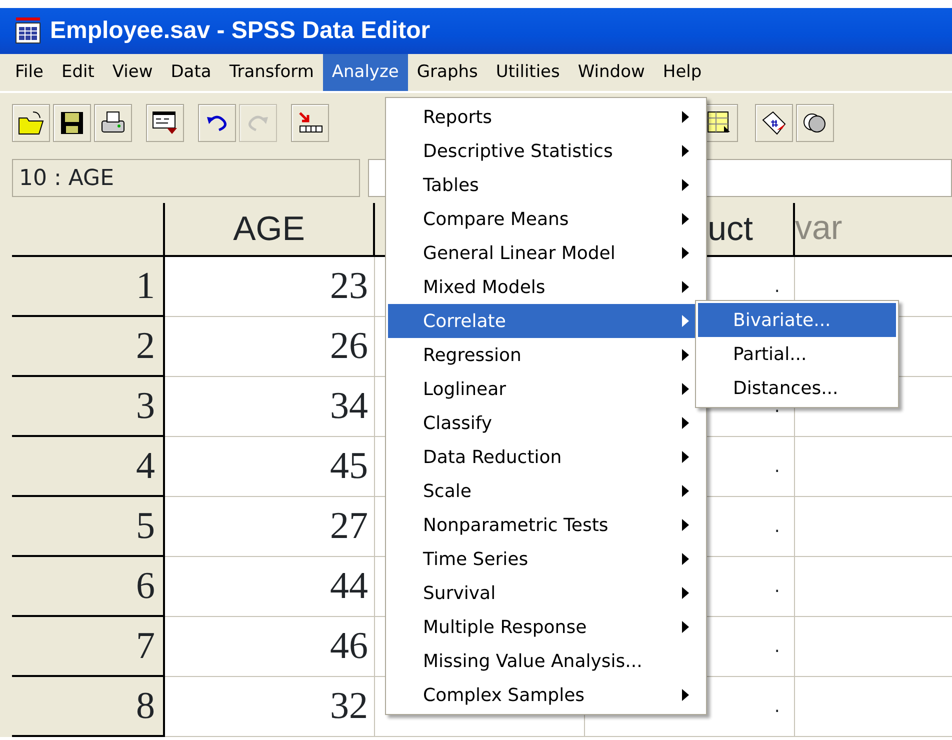 Image resolution: width=952 pixels, height=740 pixels. What do you see at coordinates (88, 707) in the screenshot?
I see `row-header: 8` at bounding box center [88, 707].